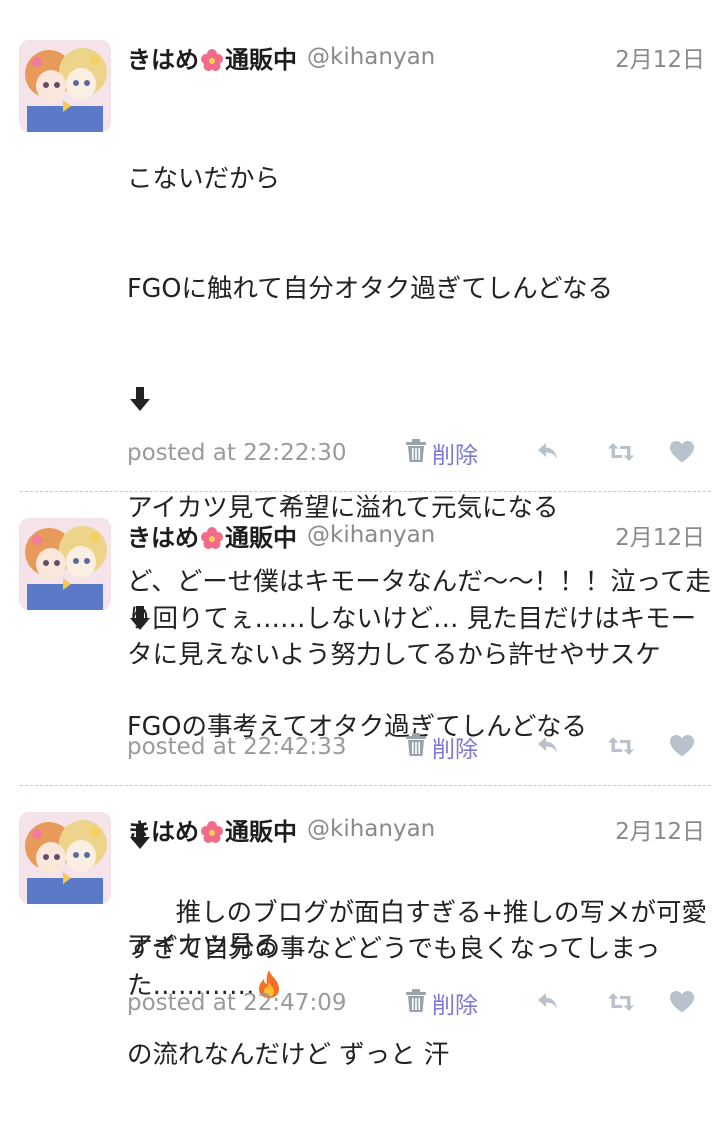 This screenshot has width=725, height=1147. Describe the element at coordinates (236, 453) in the screenshot. I see `posted-at: posted at 22:22:30` at that location.